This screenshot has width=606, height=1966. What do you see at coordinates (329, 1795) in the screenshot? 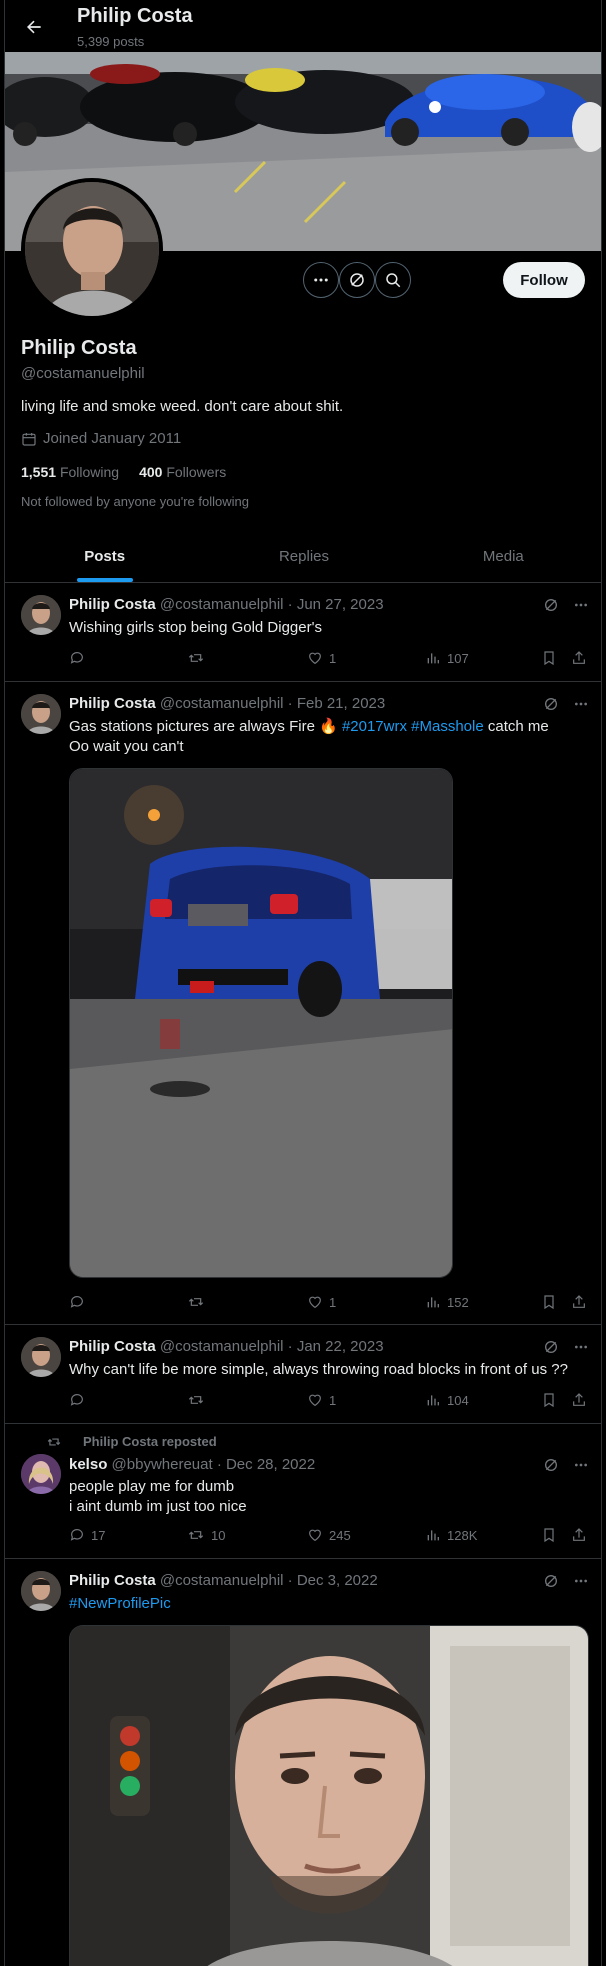
I see `post-image` at bounding box center [329, 1795].